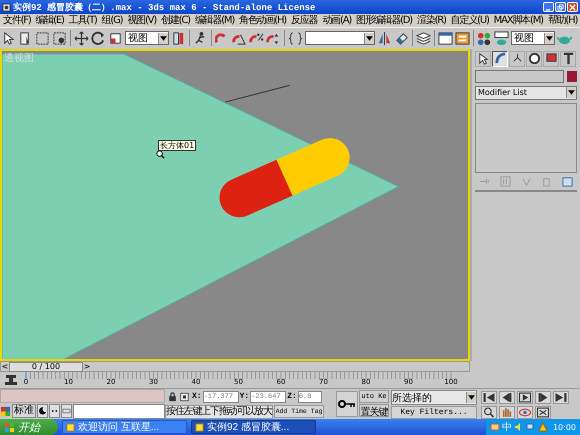 This screenshot has height=435, width=580. I want to click on dropdown-arrow-icon, so click(471, 397).